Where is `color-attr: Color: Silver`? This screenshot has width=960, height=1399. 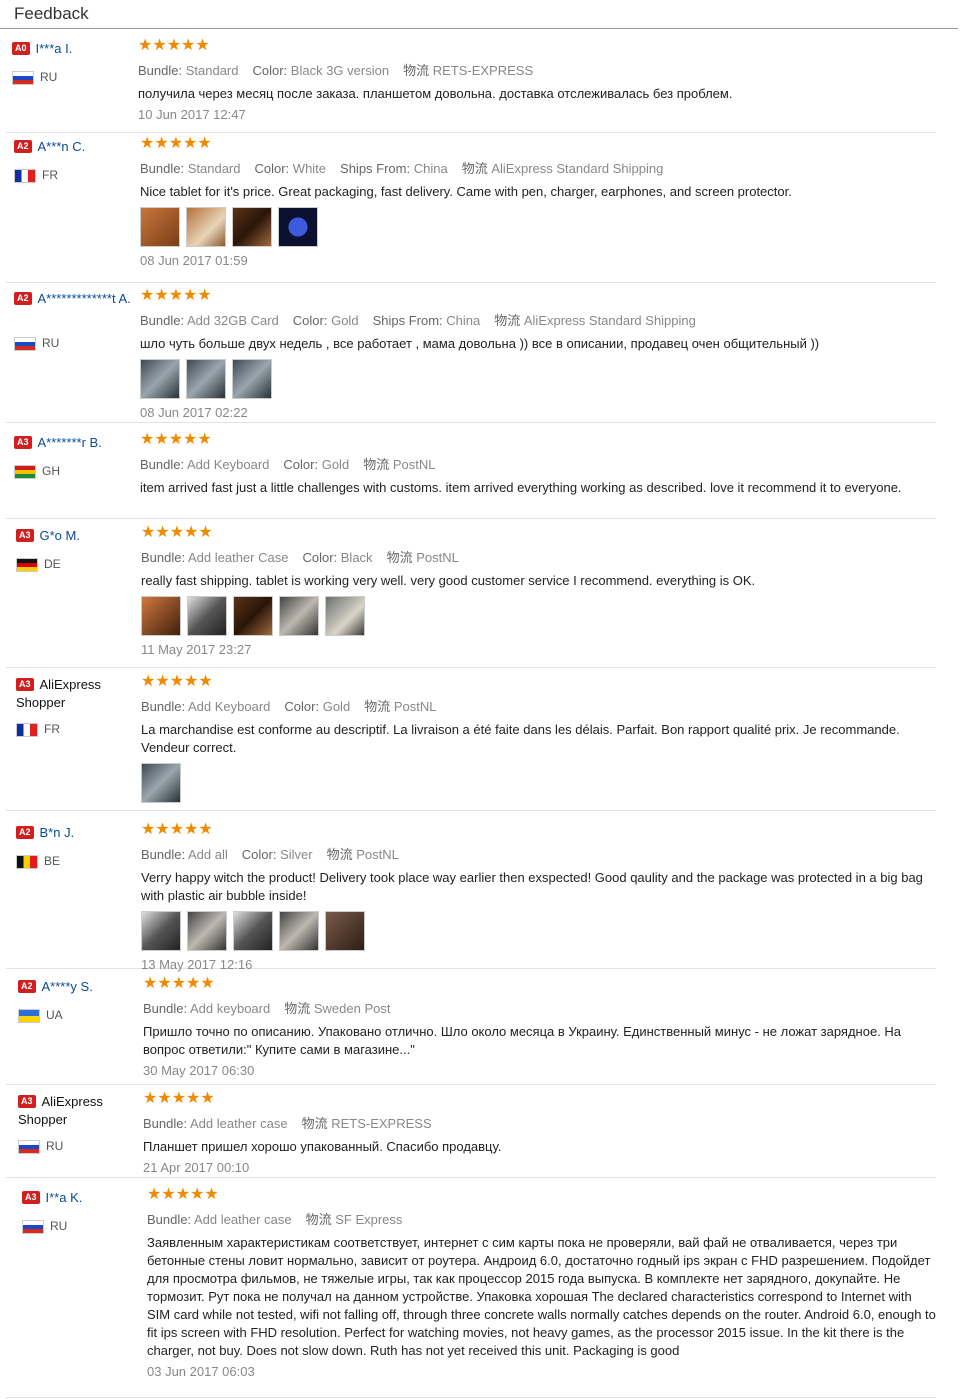
color-attr: Color: Silver is located at coordinates (277, 854).